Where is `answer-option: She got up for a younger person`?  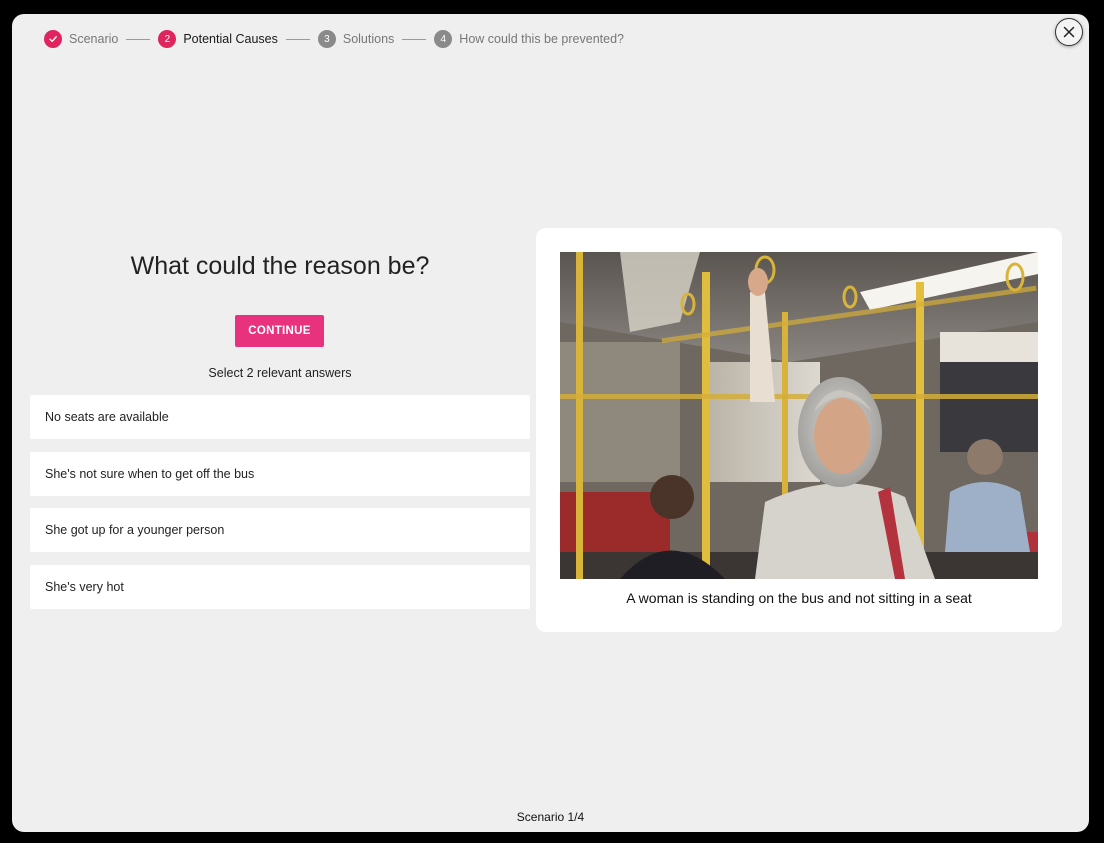
answer-option: She got up for a younger person is located at coordinates (280, 530).